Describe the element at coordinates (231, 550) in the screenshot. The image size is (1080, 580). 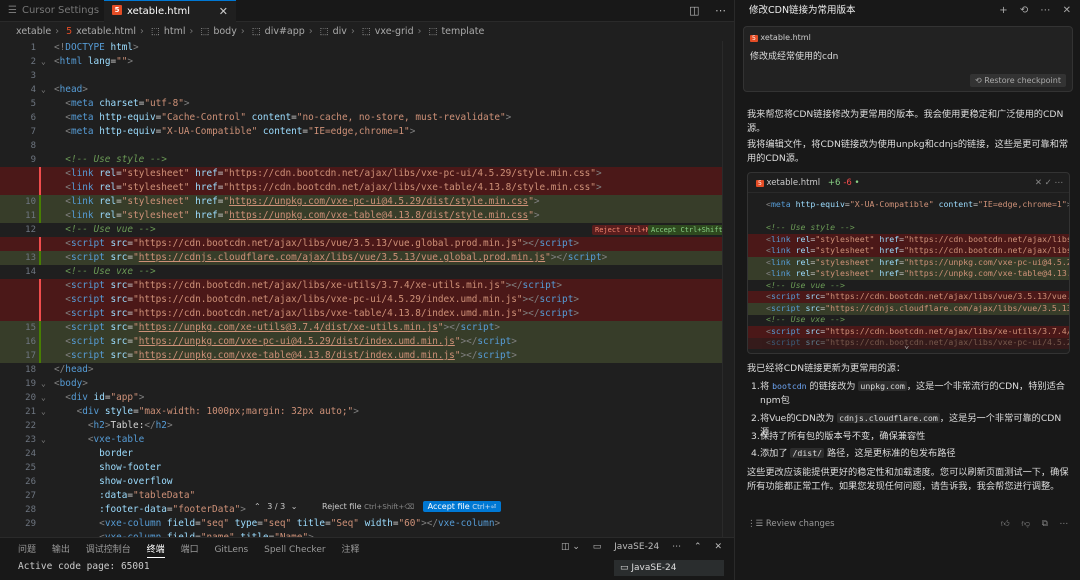
I see `panel-tab-gitlens: GitLens` at that location.